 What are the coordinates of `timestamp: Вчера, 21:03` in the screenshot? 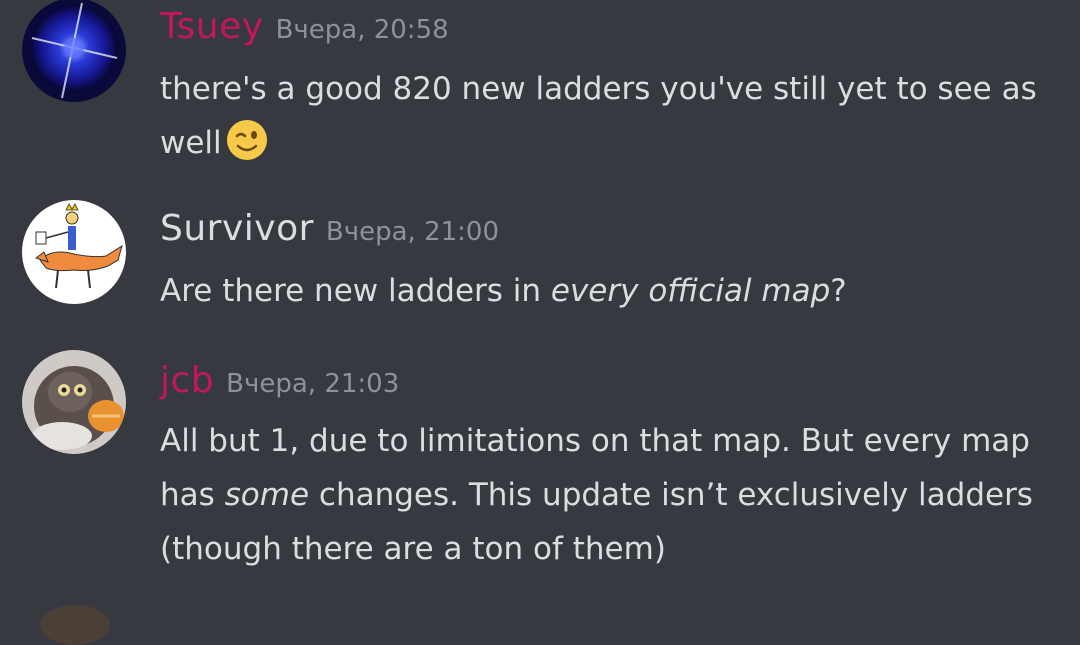 It's located at (312, 384).